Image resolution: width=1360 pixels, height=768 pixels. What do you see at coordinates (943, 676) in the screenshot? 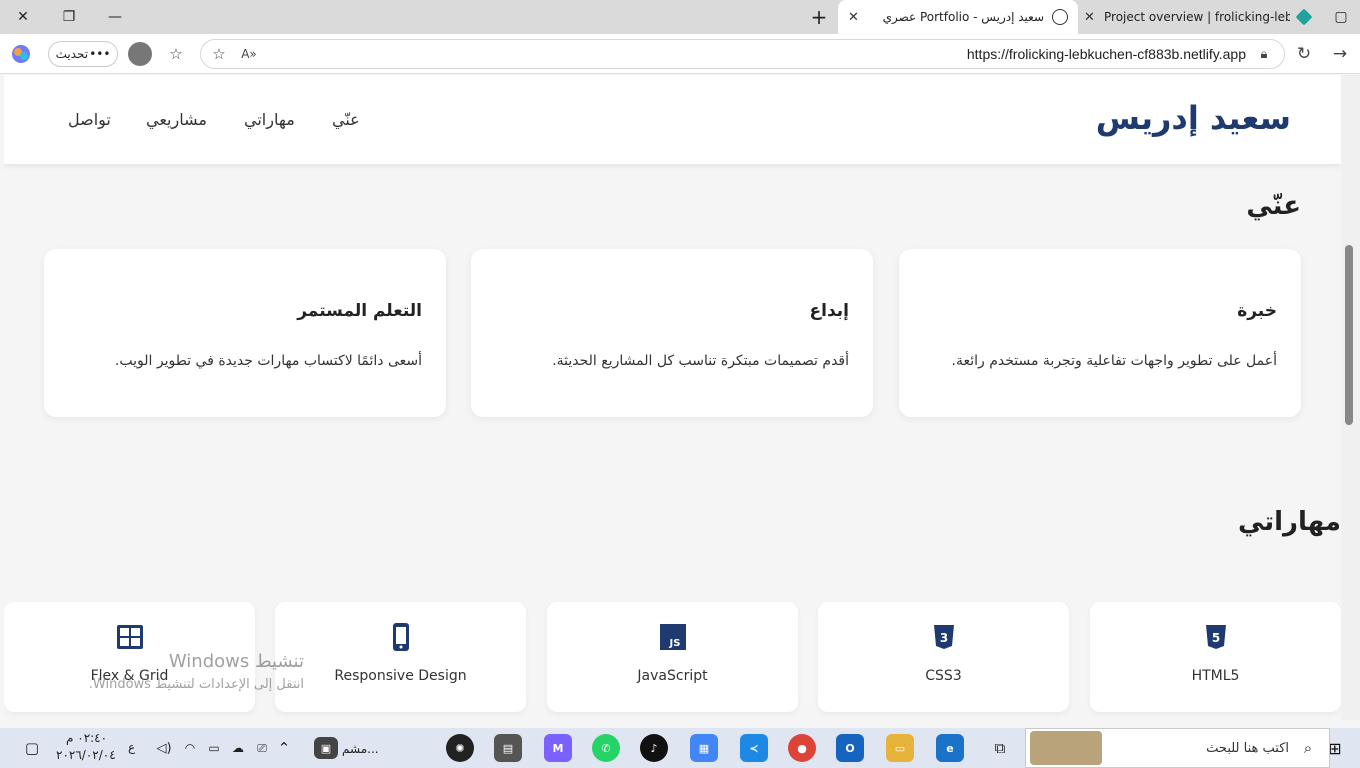
I see `skill-label: CSS3` at bounding box center [943, 676].